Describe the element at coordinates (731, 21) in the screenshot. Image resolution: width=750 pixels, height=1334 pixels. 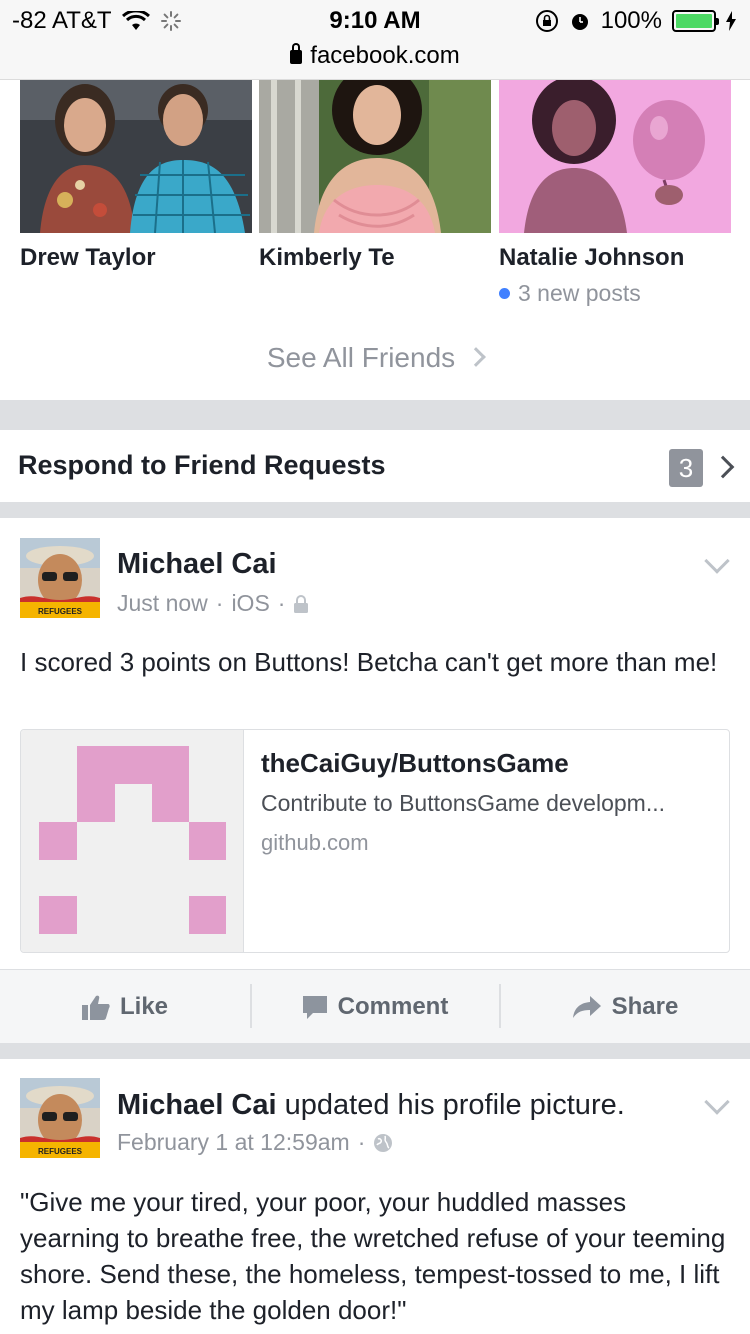
I see `charging-bolt-icon` at that location.